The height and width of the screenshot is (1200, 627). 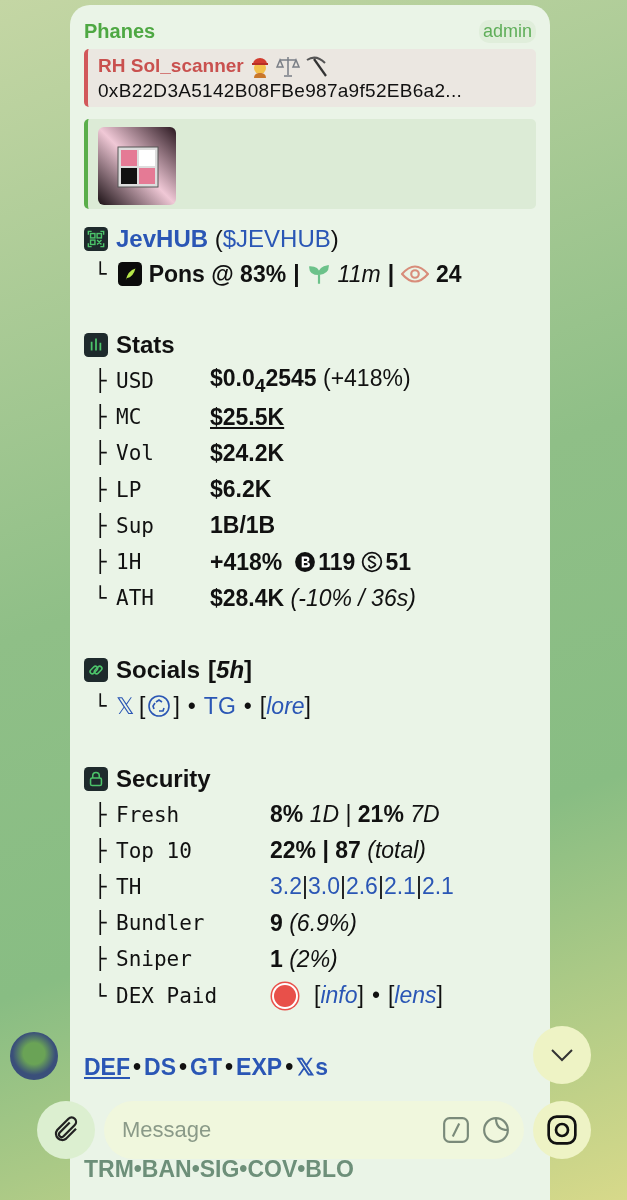 I want to click on ticker-link: $JEVHUB, so click(x=276, y=238).